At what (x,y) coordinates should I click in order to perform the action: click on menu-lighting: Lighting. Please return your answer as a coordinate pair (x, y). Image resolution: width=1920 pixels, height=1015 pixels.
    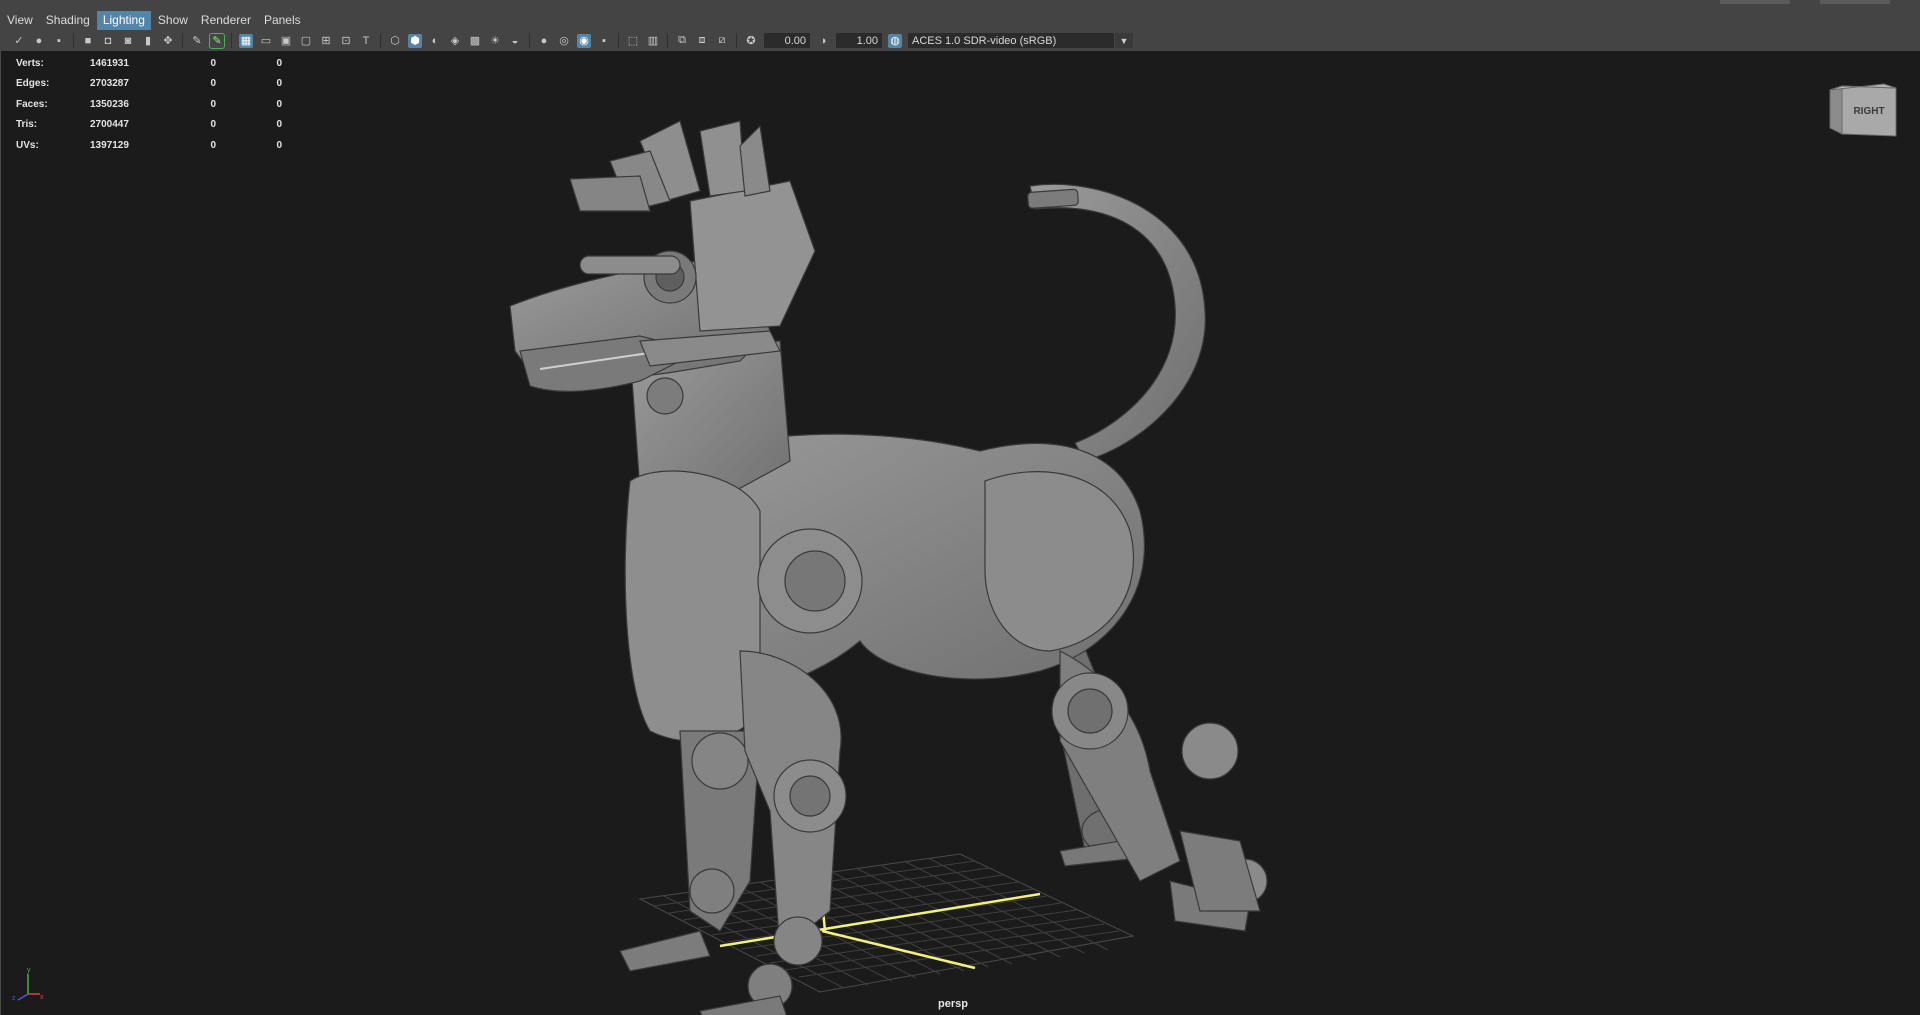
    Looking at the image, I should click on (123, 20).